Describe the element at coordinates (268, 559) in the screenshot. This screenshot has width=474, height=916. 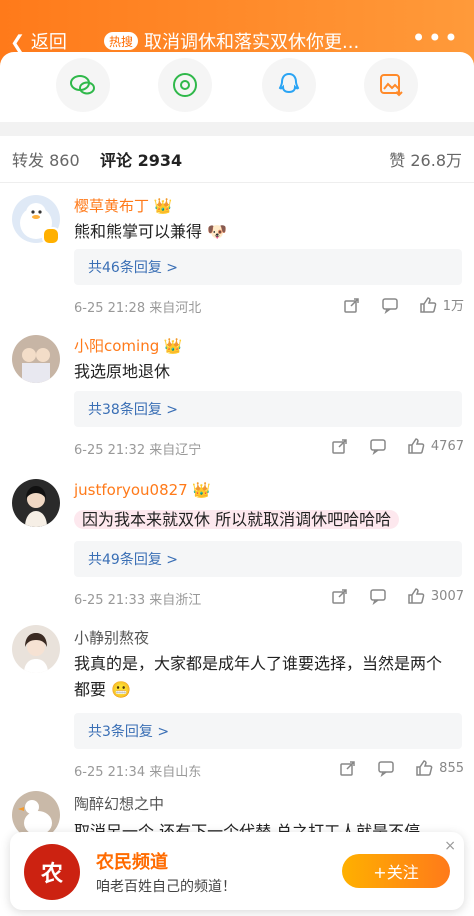
I see `replies-button: 共49条回复 >` at that location.